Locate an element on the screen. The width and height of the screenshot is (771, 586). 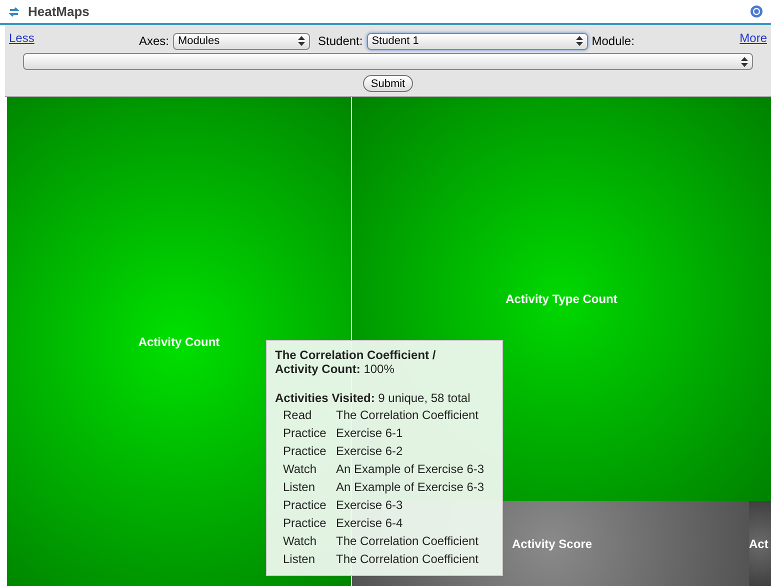
more-link: More is located at coordinates (753, 38).